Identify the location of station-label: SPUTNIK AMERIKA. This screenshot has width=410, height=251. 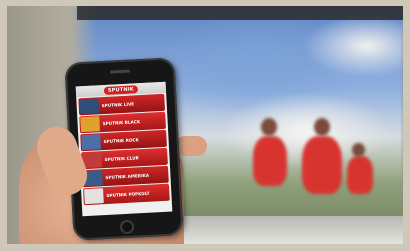
(127, 176).